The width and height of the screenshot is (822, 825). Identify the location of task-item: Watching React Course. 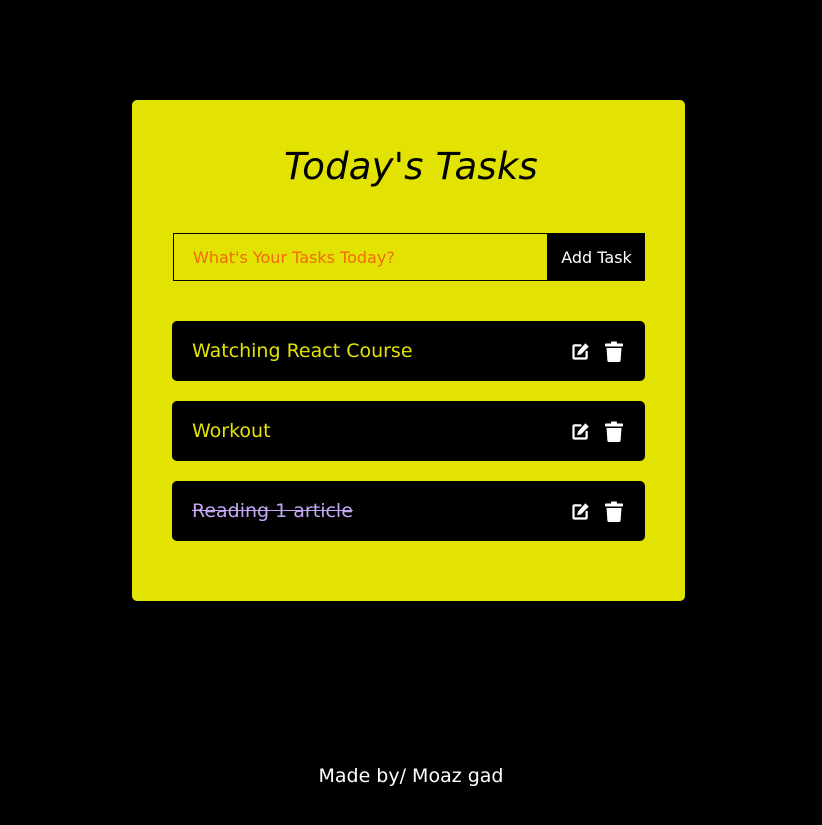
(408, 351).